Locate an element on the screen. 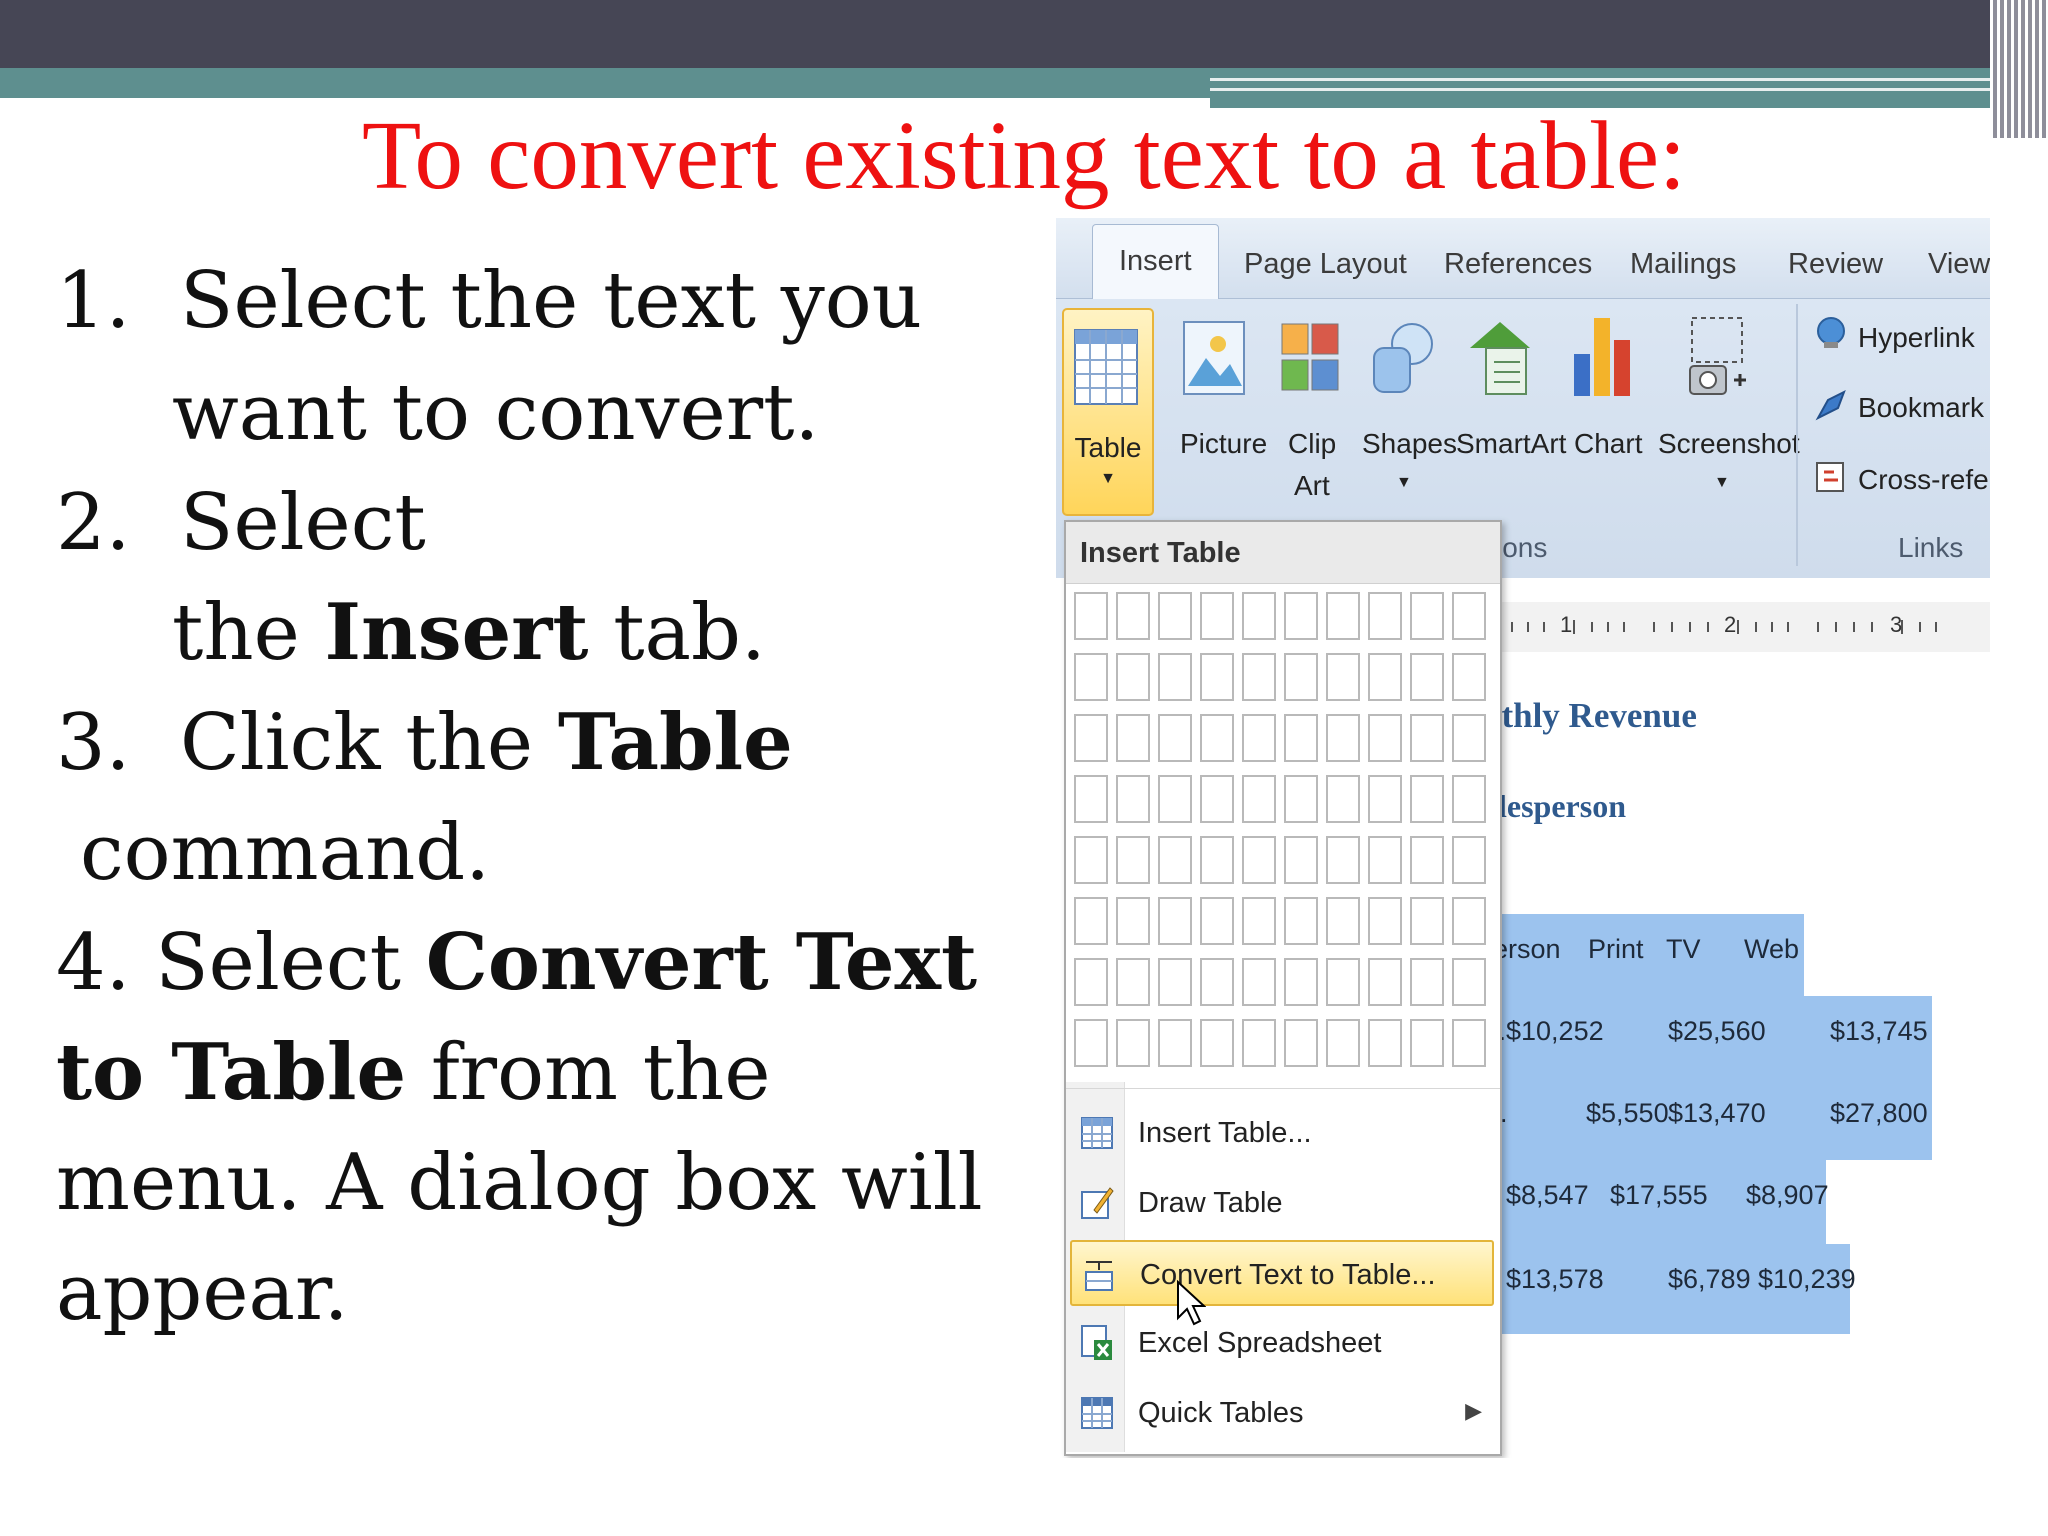  table-size-grid is located at coordinates (1284, 840).